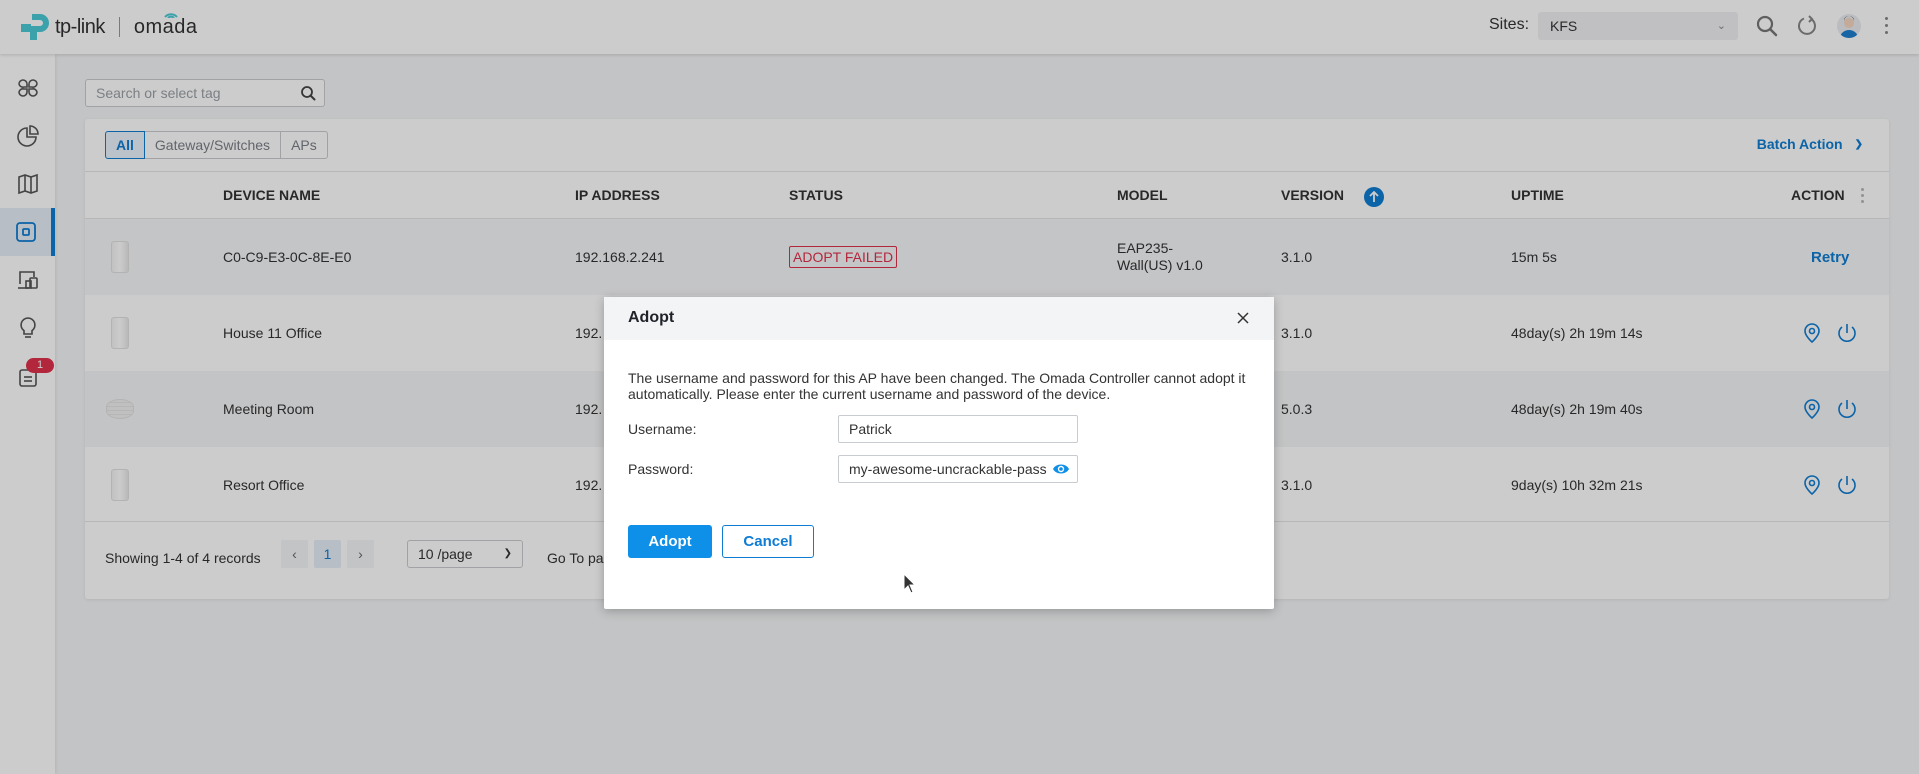 The width and height of the screenshot is (1919, 774). I want to click on password-input, so click(944, 469).